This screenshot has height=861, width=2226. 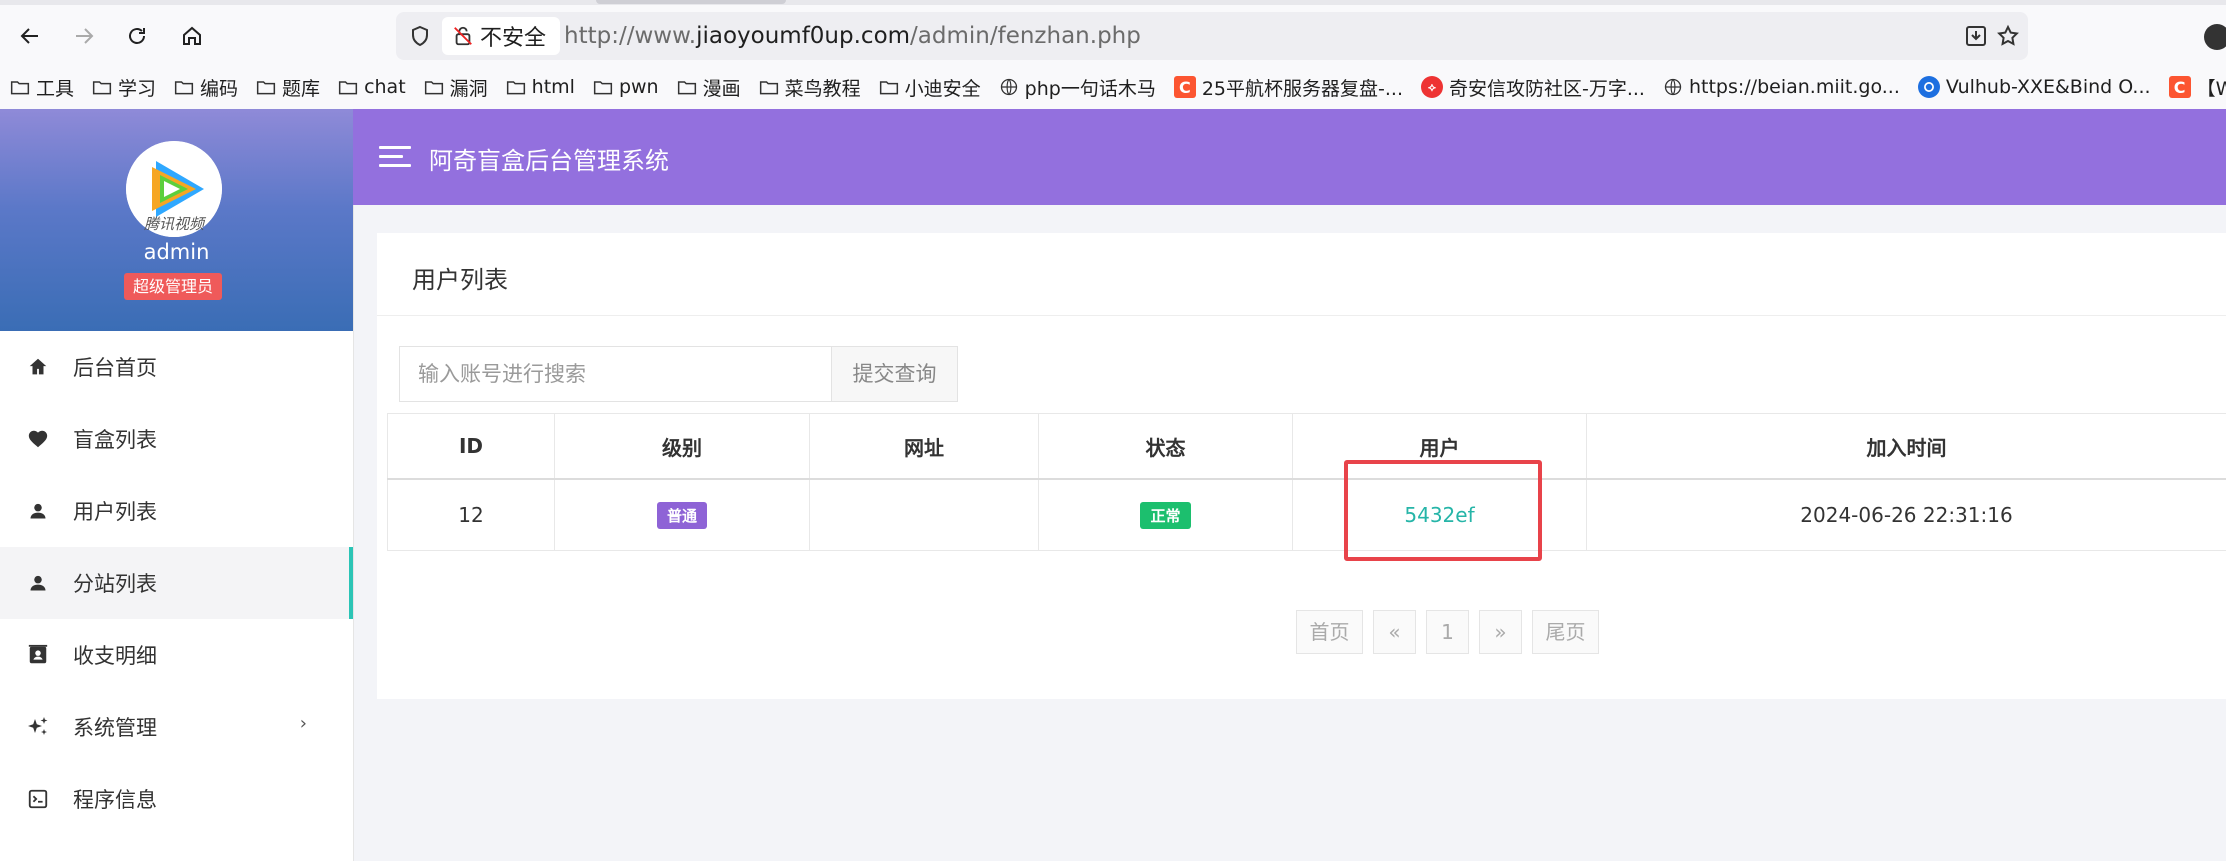 I want to click on bookmark-item: 菜鸟教程, so click(x=810, y=87).